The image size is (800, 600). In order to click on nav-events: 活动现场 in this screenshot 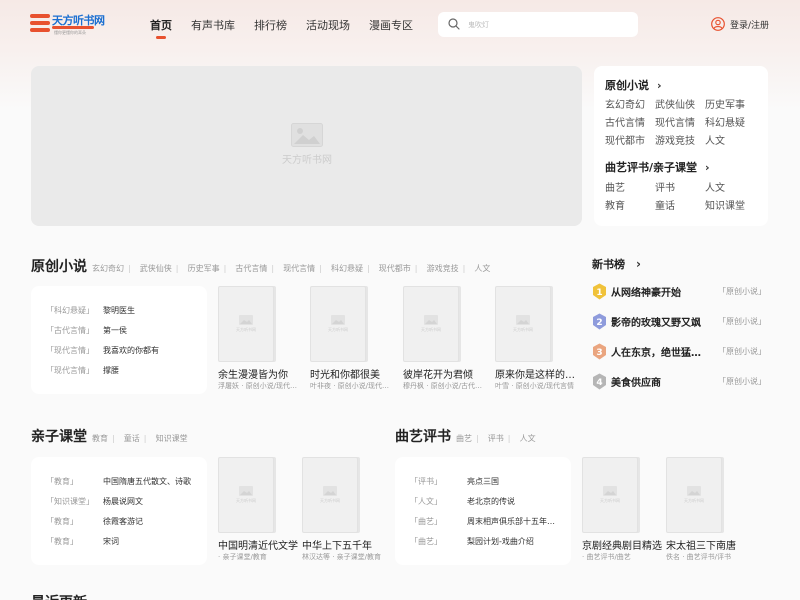, I will do `click(328, 25)`.